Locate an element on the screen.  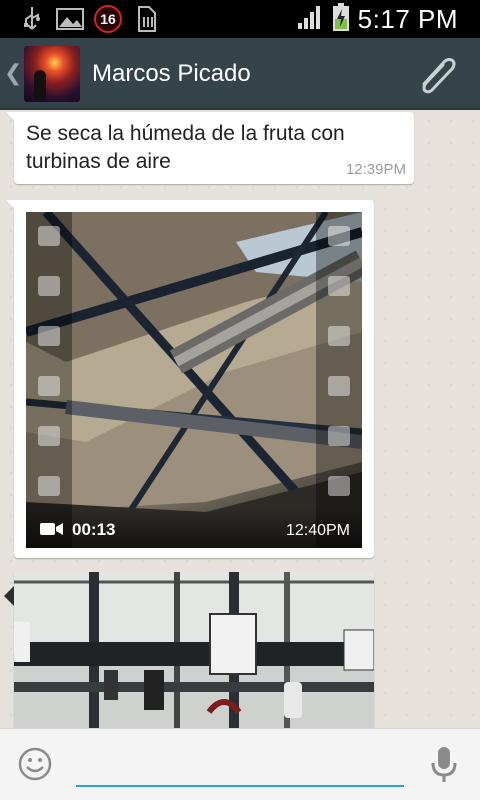
status-bar-right: 5:17 PM is located at coordinates (377, 19).